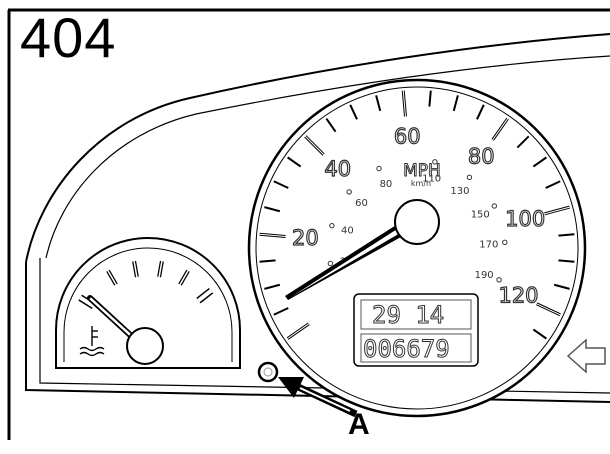 The width and height of the screenshot is (610, 454). I want to click on kmh-label: 130, so click(459, 191).